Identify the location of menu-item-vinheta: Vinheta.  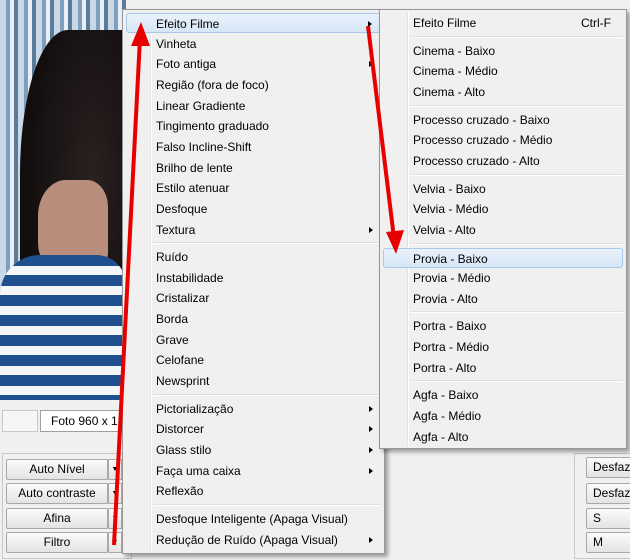
(253, 44).